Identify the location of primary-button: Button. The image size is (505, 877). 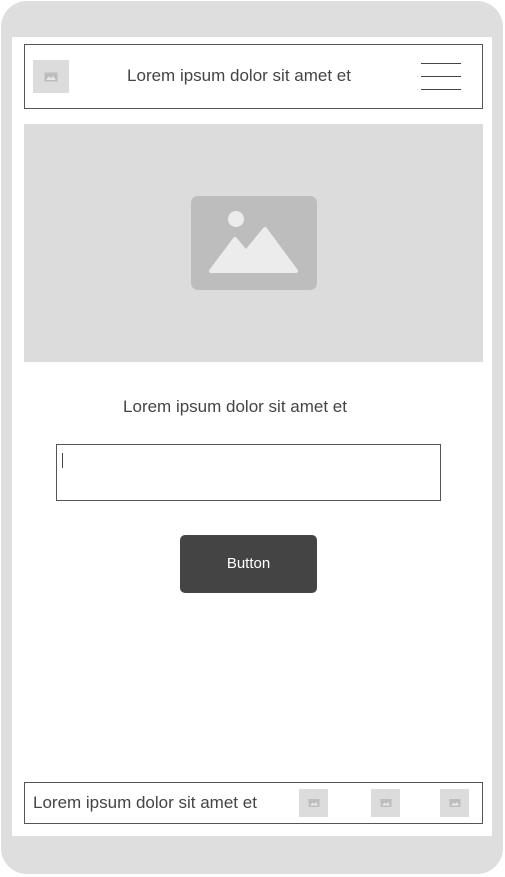
(248, 564).